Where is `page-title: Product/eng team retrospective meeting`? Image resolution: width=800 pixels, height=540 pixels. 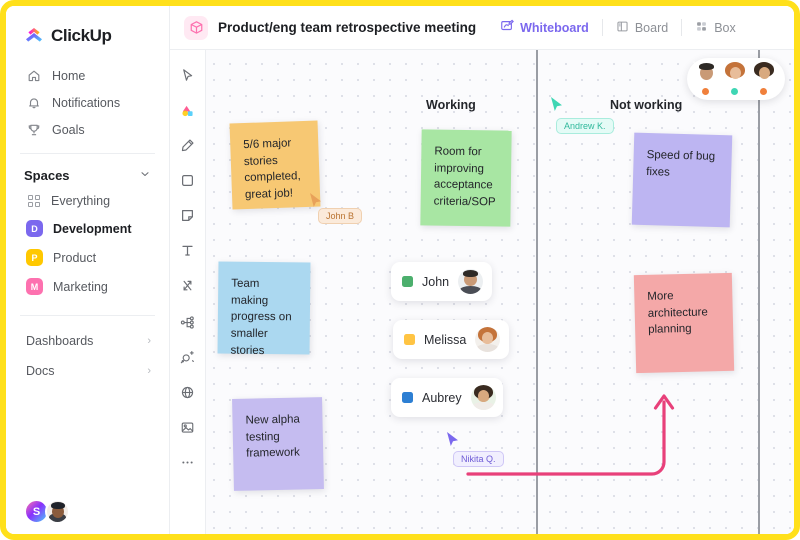
page-title: Product/eng team retrospective meeting is located at coordinates (347, 27).